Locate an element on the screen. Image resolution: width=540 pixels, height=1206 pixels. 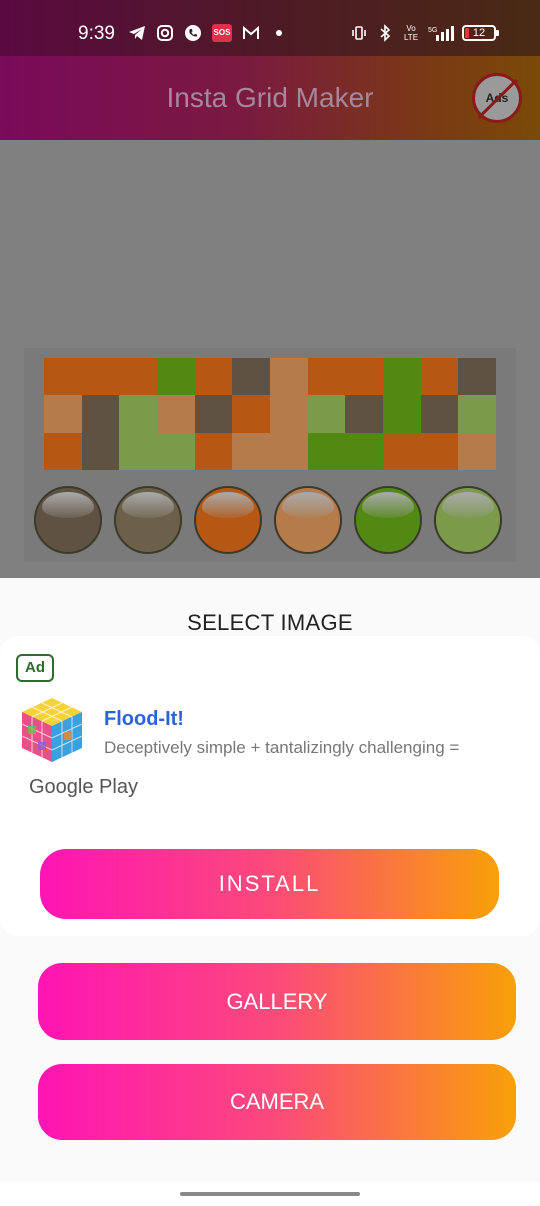
camera-button: CAMERA is located at coordinates (277, 1102).